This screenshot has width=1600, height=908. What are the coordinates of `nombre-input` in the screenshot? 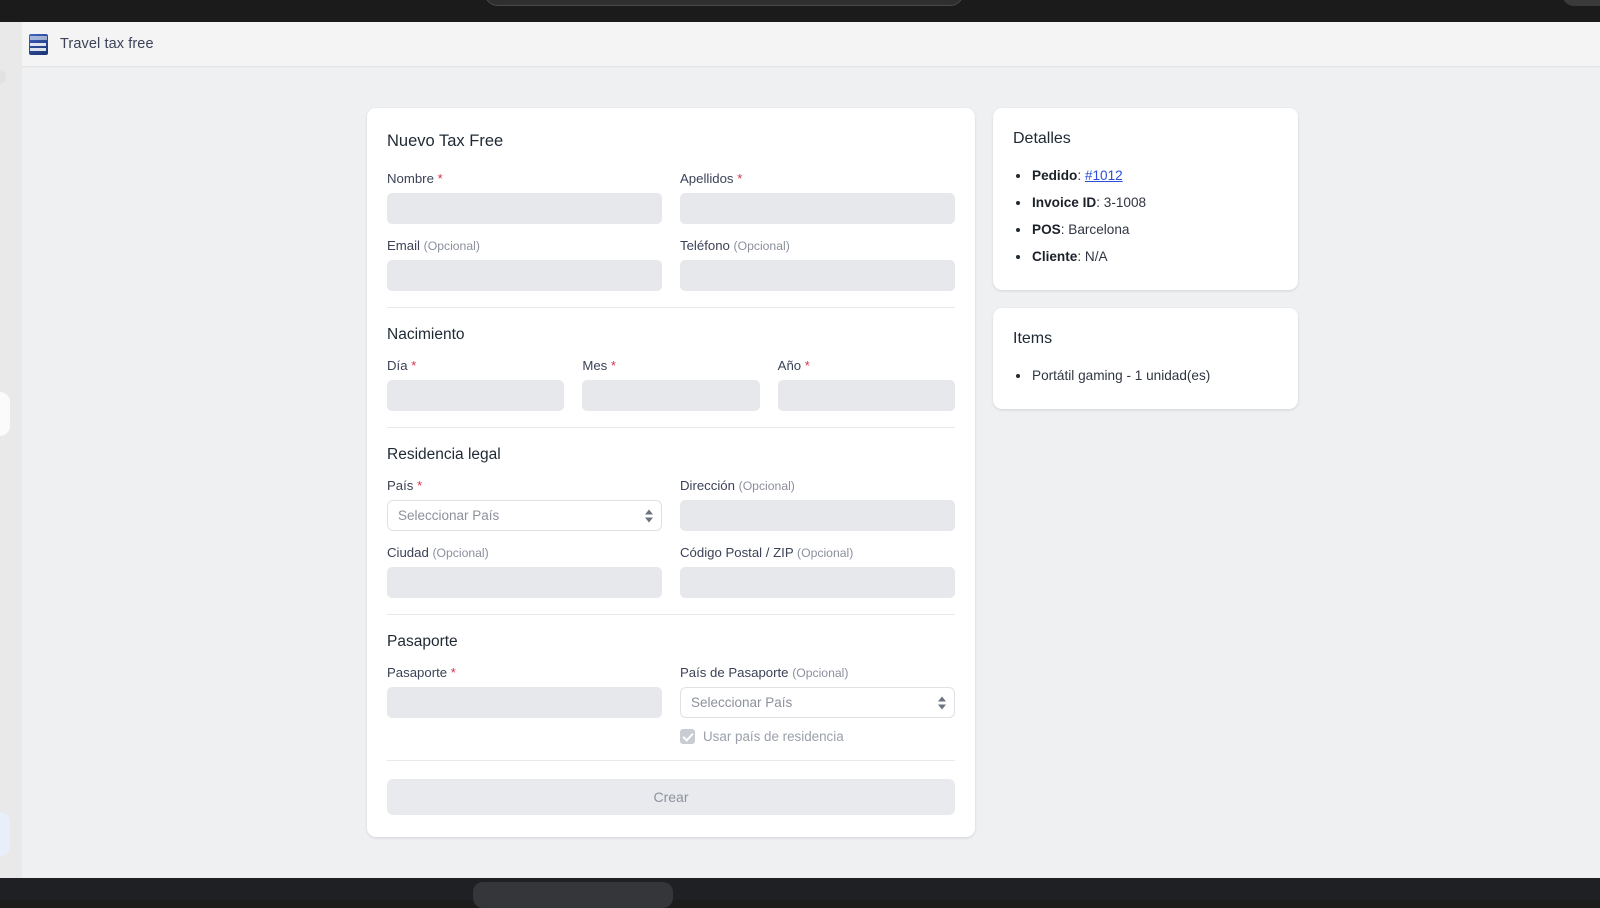 It's located at (524, 208).